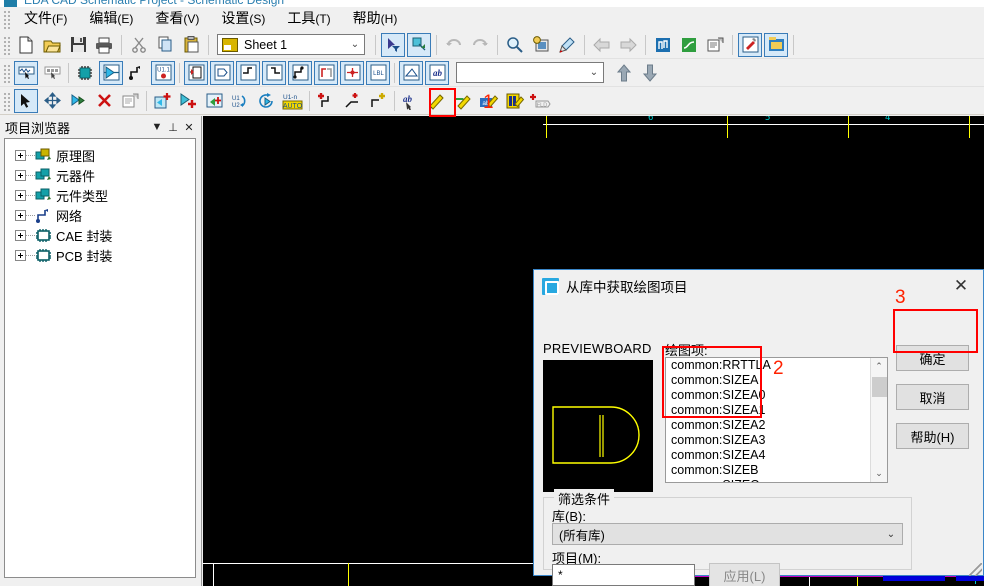 The image size is (984, 586). I want to click on add-component-icon, so click(163, 101).